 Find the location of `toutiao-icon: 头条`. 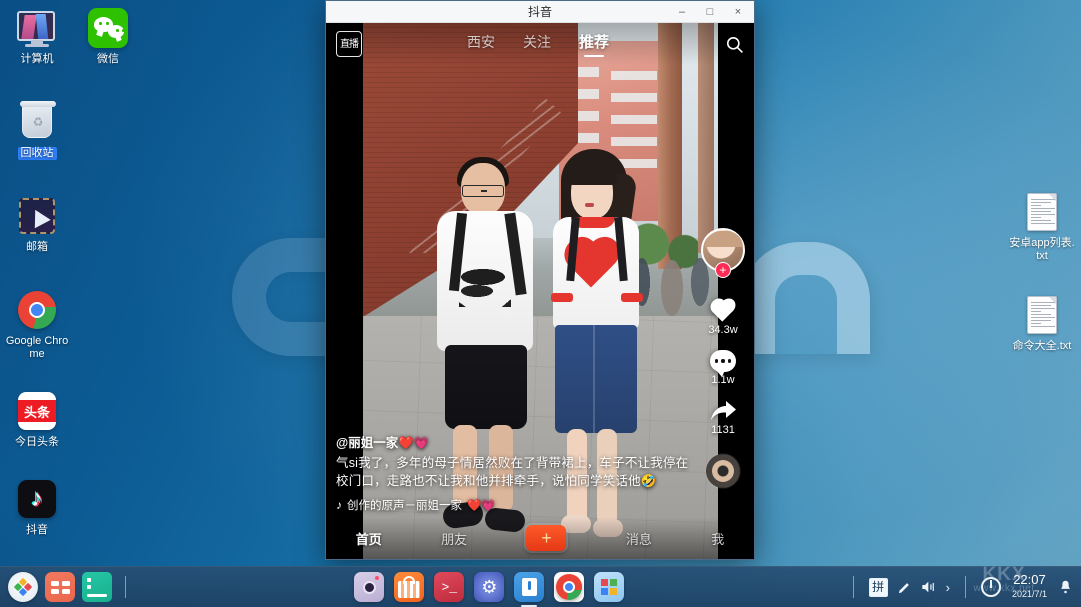

toutiao-icon: 头条 is located at coordinates (37, 411).